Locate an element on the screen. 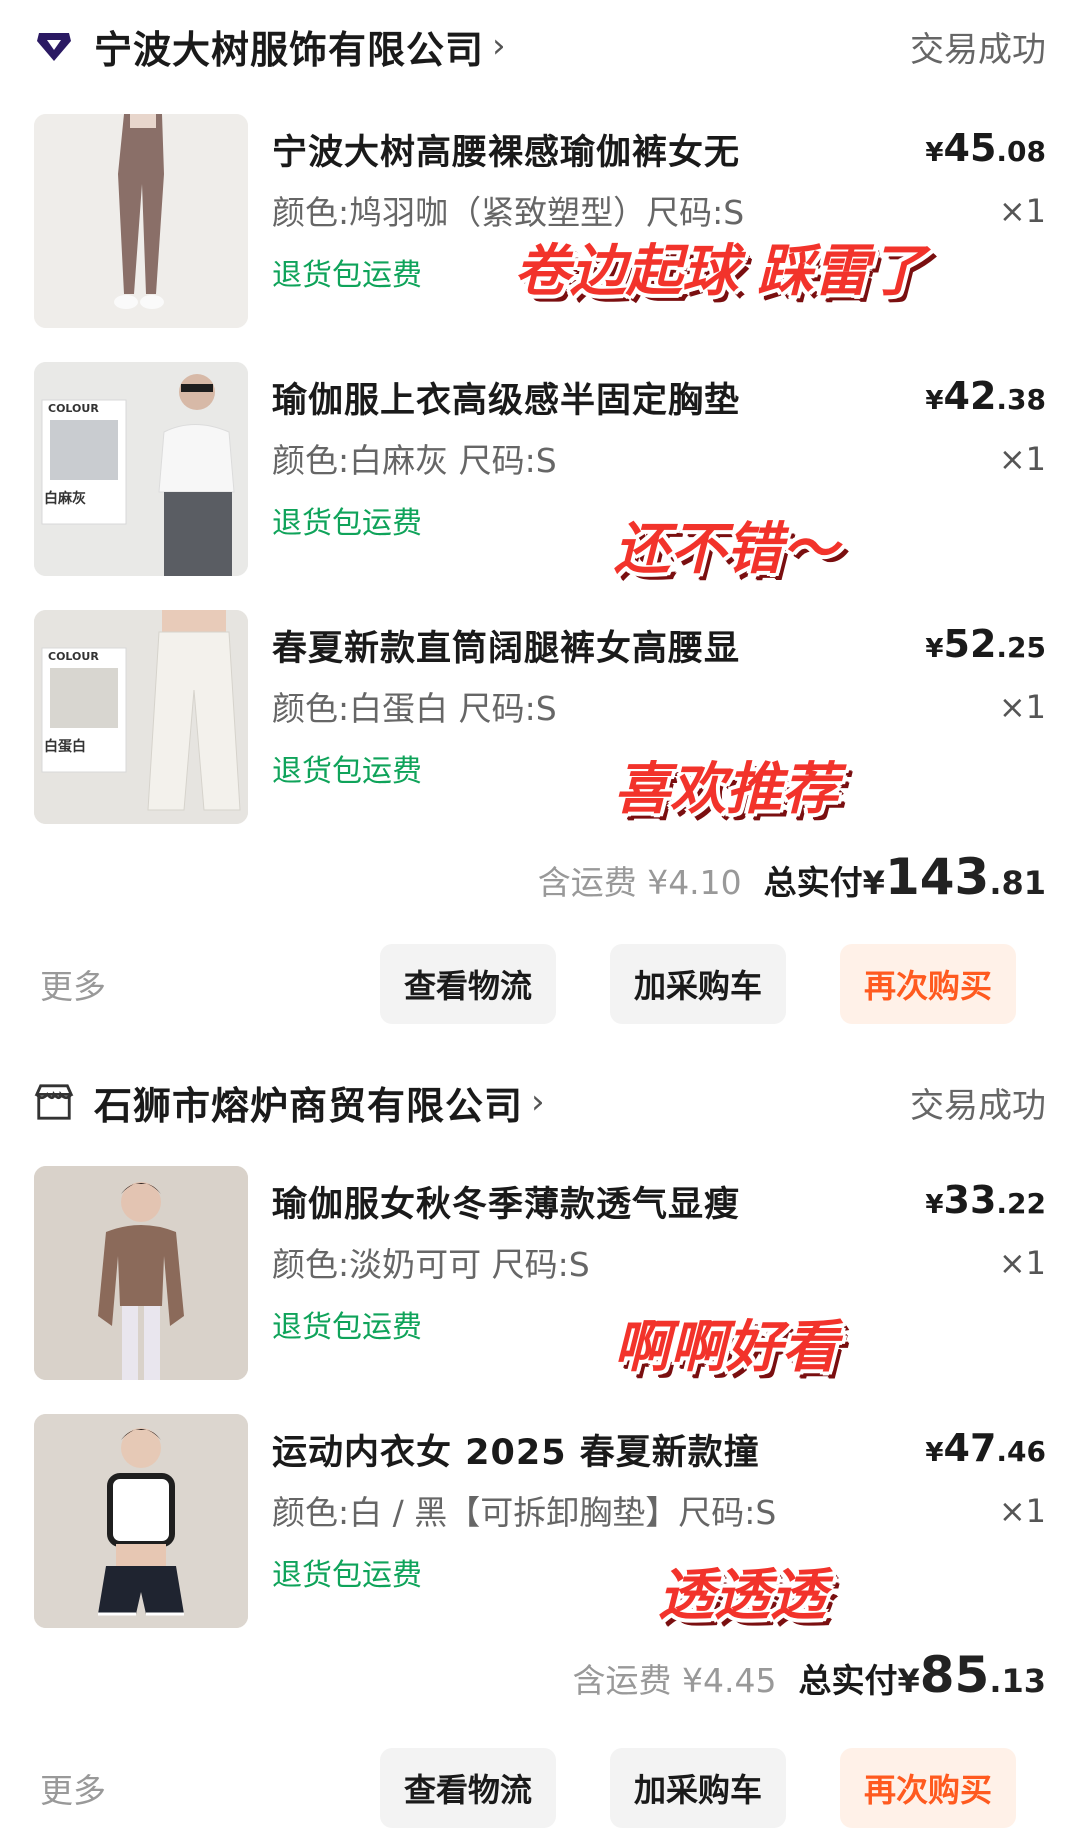 The width and height of the screenshot is (1080, 1838). order-total: 含运费 ¥4.45 总实付 ¥85.13 is located at coordinates (809, 1675).